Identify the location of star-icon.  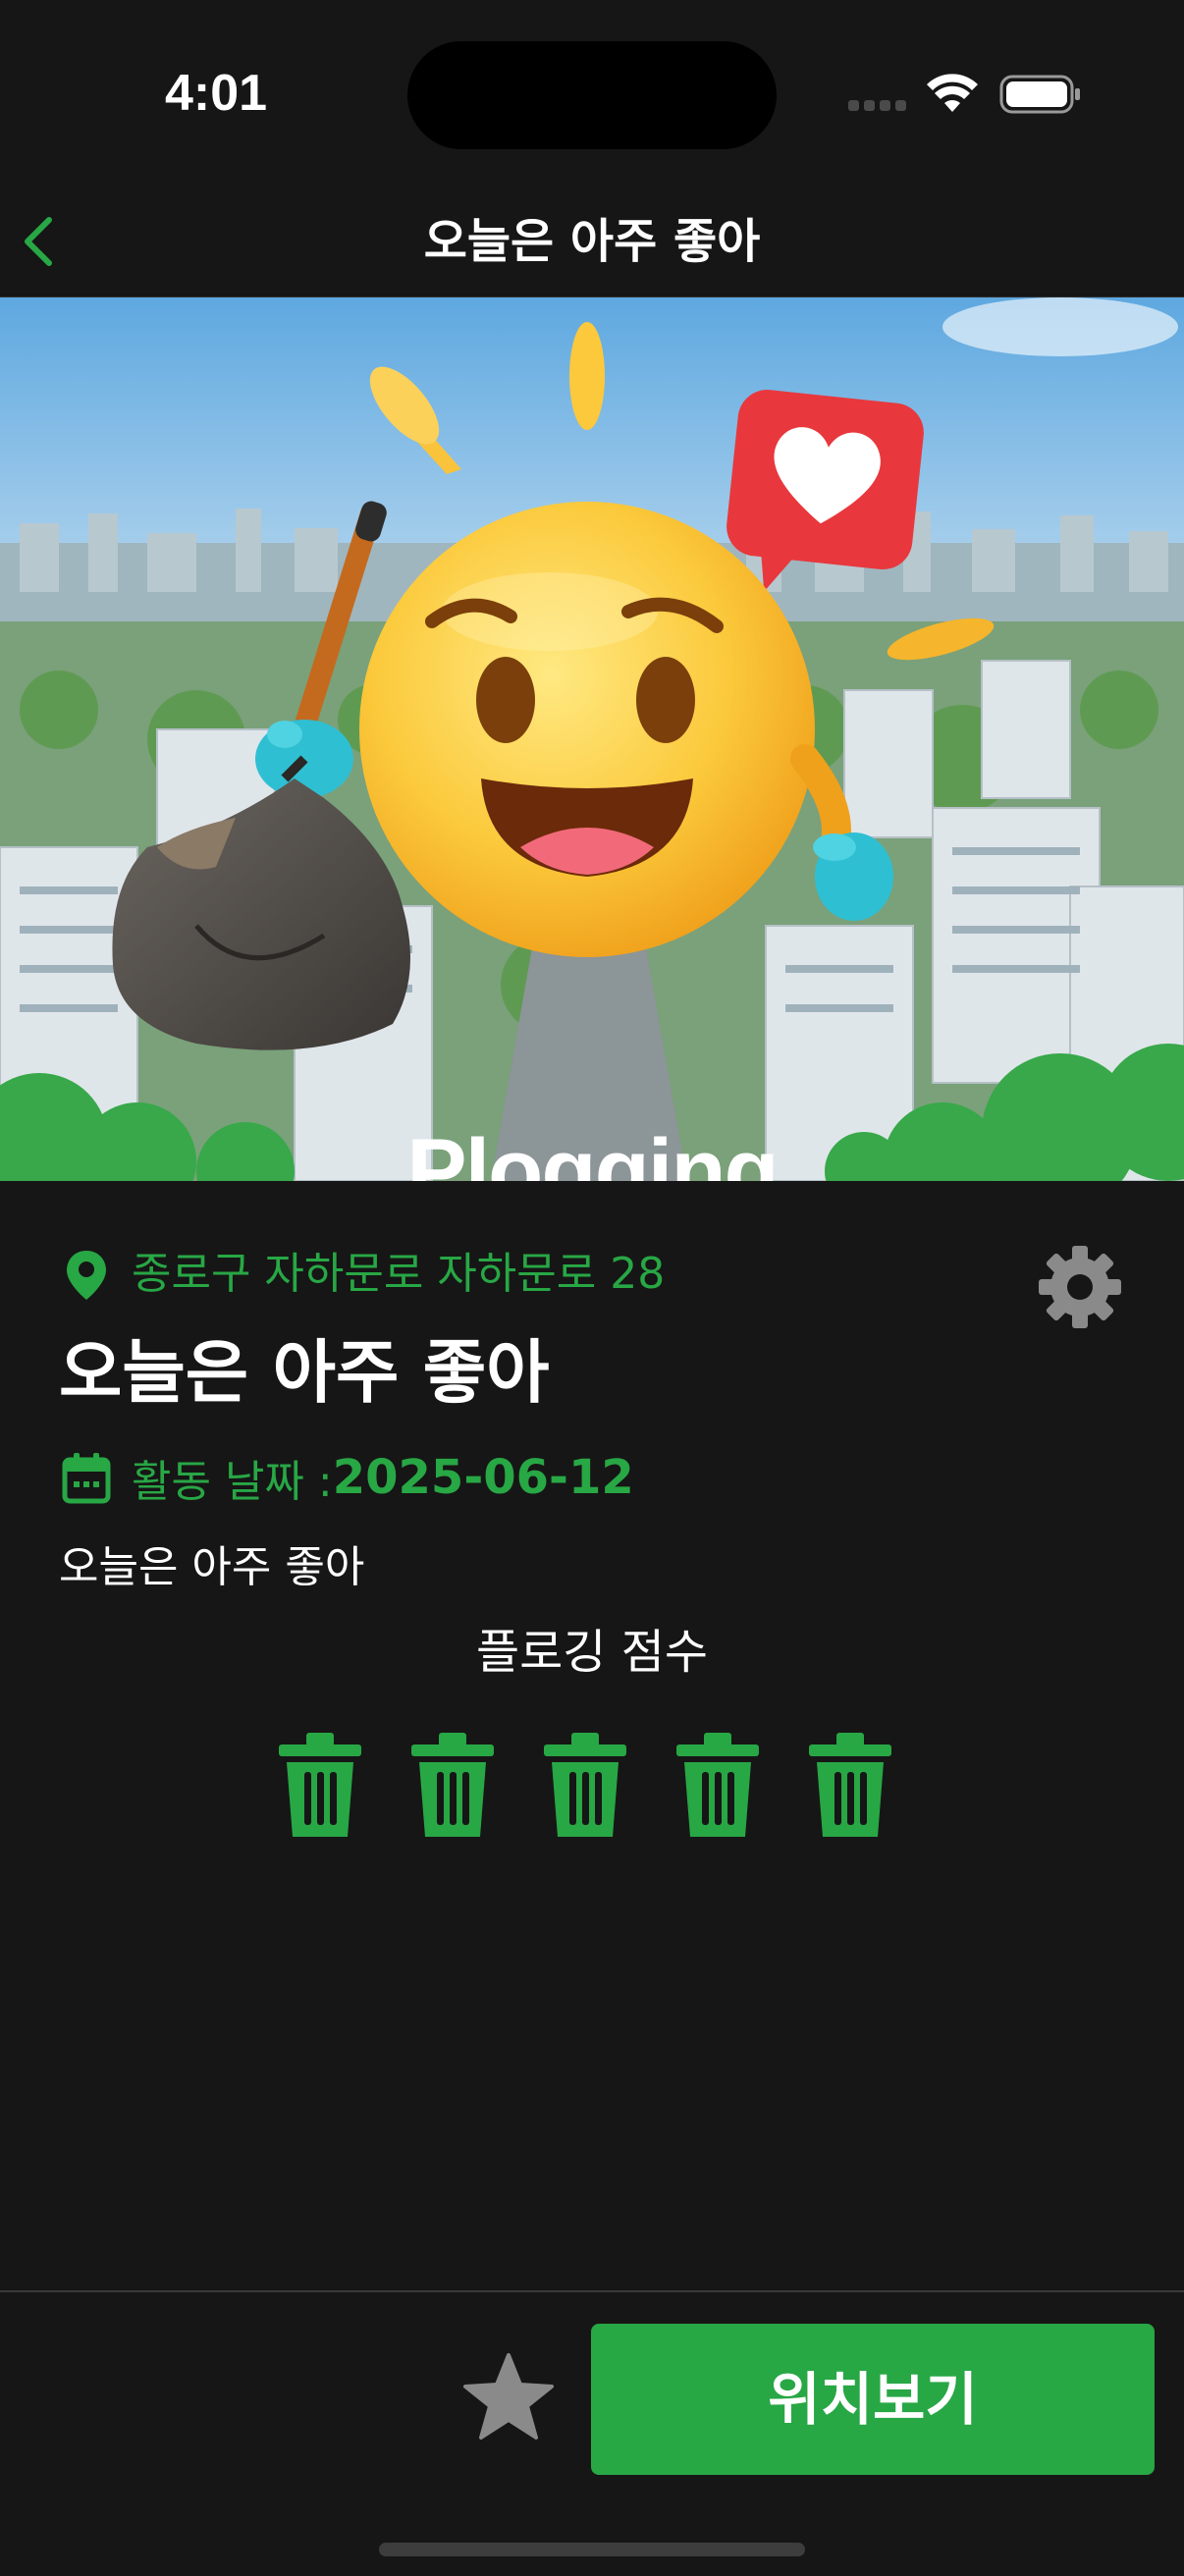
(509, 2396).